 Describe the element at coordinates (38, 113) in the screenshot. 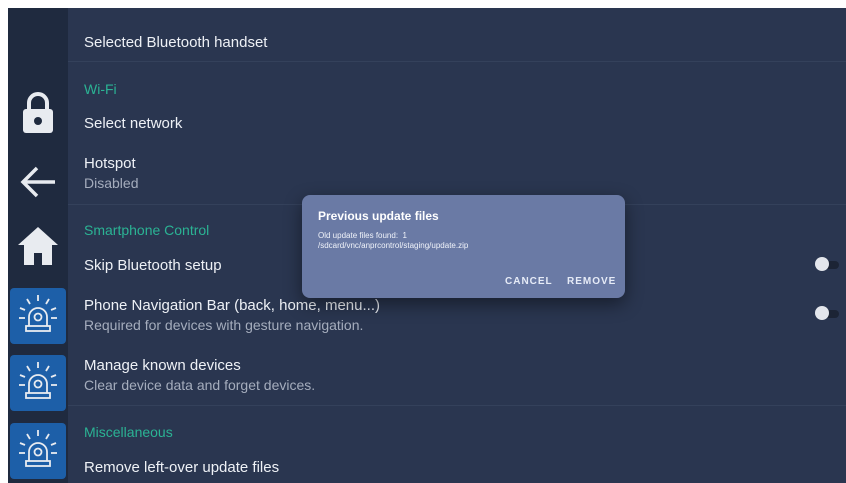

I see `lock-icon` at that location.